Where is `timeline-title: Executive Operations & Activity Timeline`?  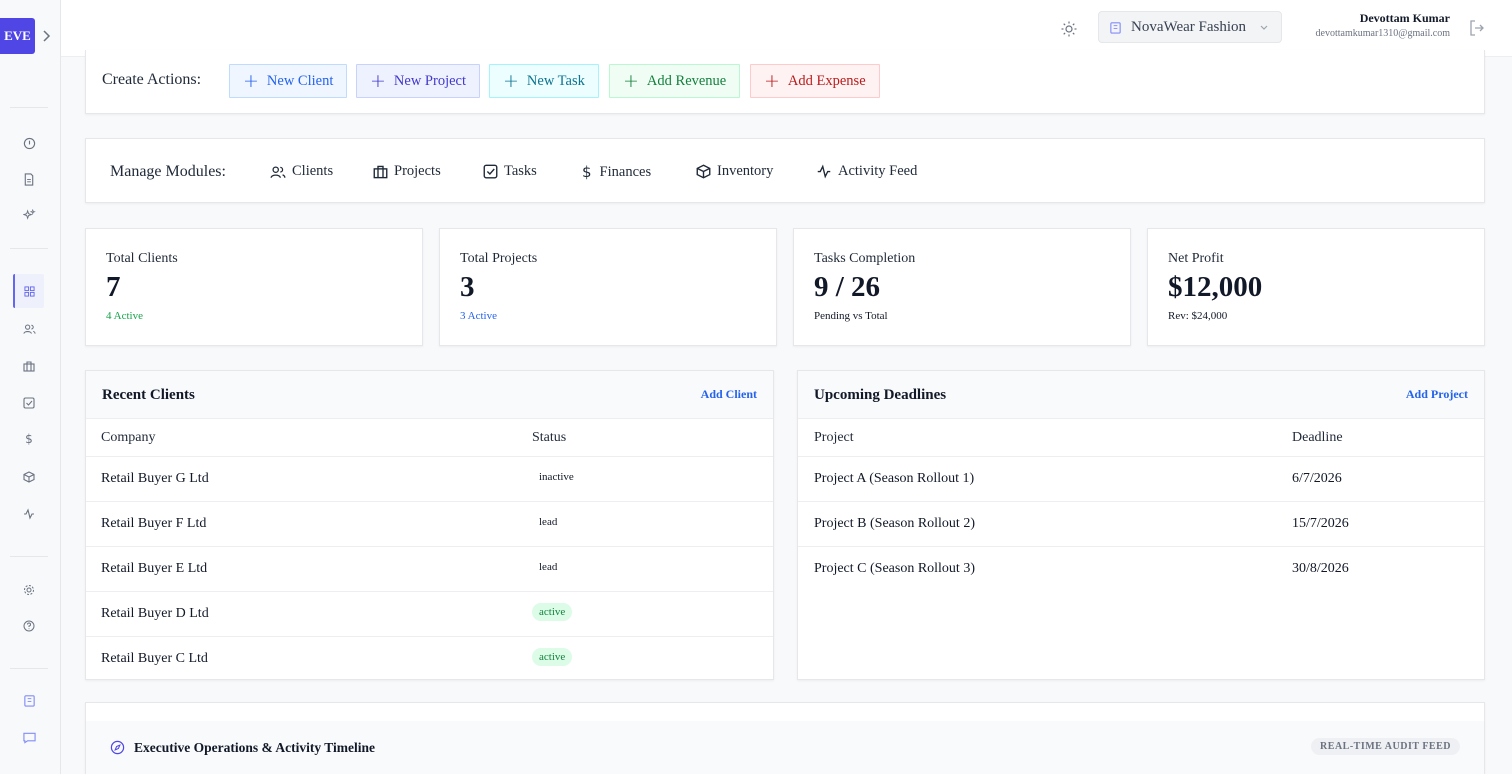
timeline-title: Executive Operations & Activity Timeline is located at coordinates (254, 747).